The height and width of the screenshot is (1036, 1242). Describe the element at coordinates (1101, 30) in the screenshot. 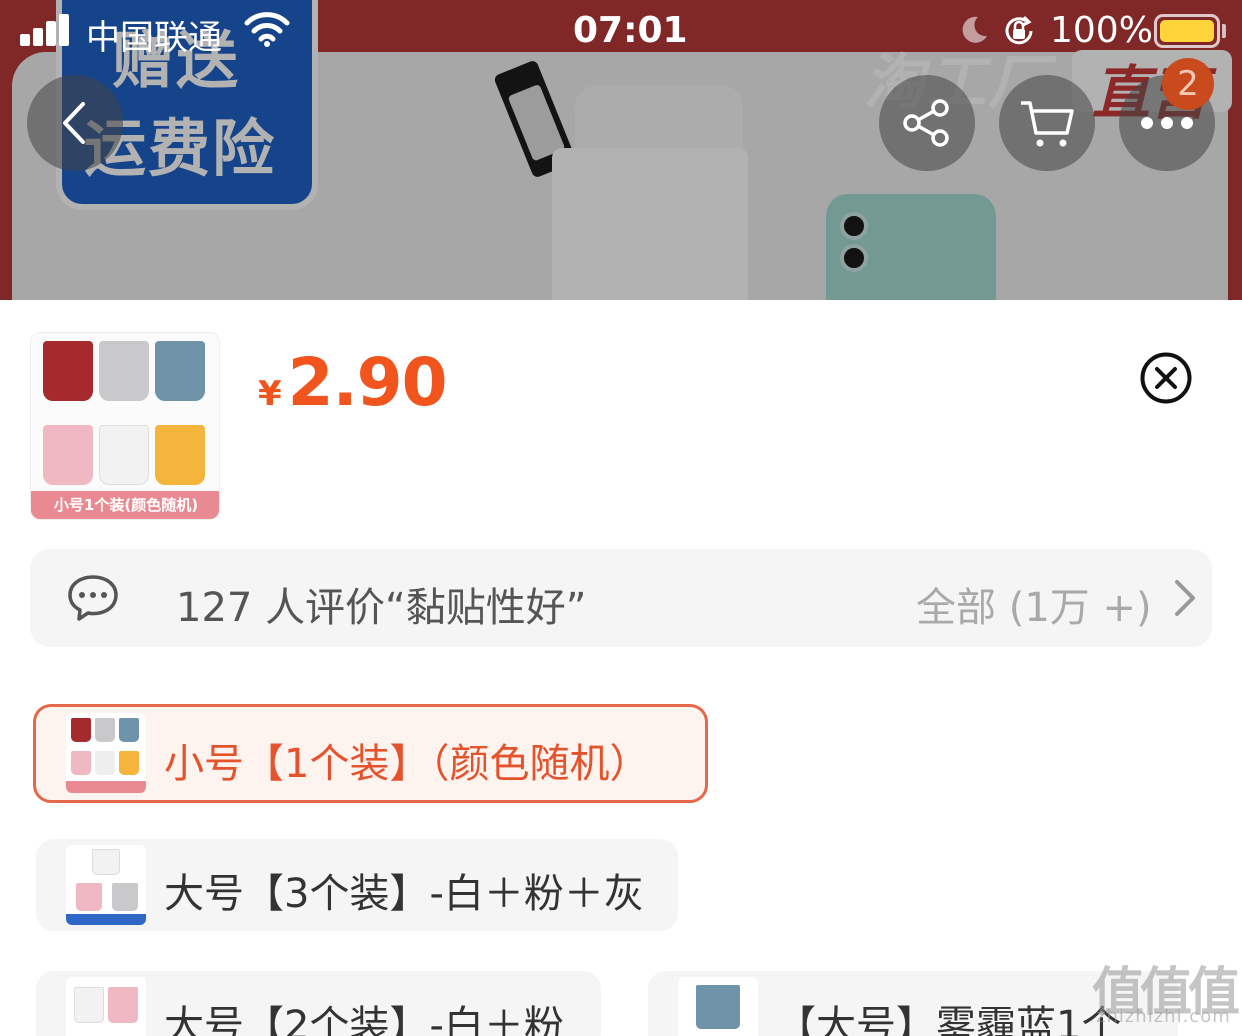

I see `battery-percentage: 100%` at that location.